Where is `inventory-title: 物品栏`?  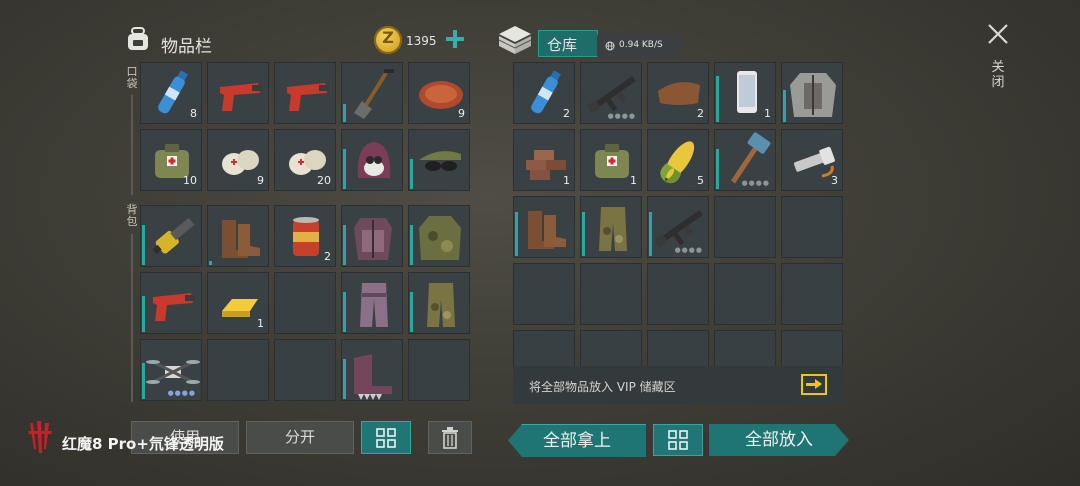
inventory-title: 物品栏 is located at coordinates (186, 47).